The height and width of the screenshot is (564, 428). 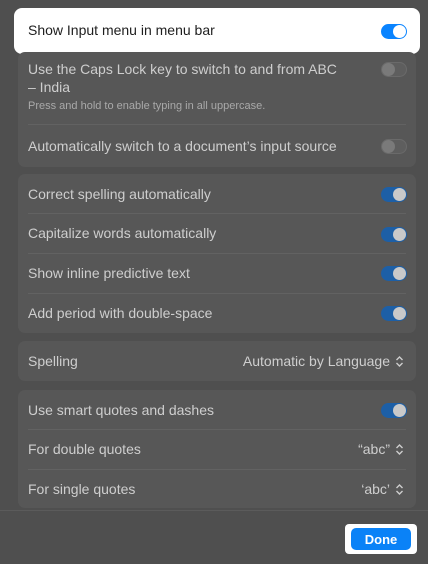 I want to click on done-button: Done, so click(x=381, y=539).